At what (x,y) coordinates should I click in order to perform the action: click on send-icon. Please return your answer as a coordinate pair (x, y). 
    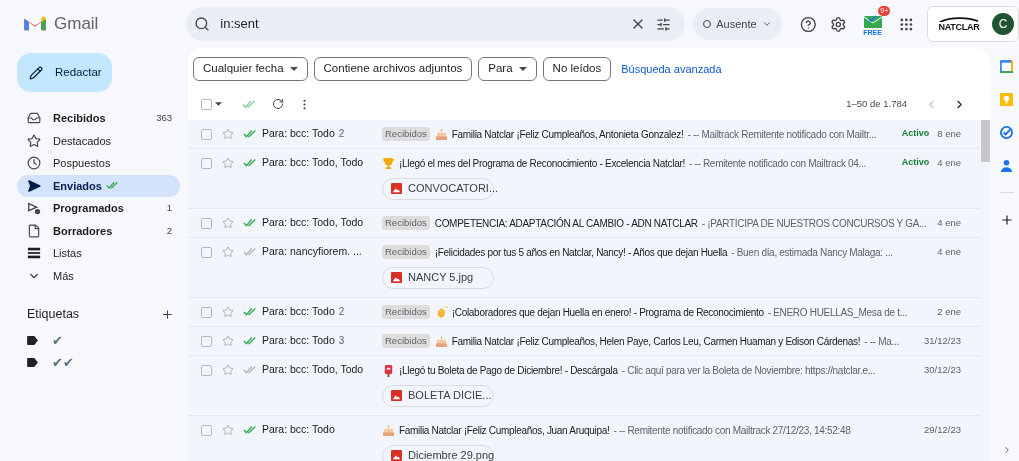
    Looking at the image, I should click on (34, 185).